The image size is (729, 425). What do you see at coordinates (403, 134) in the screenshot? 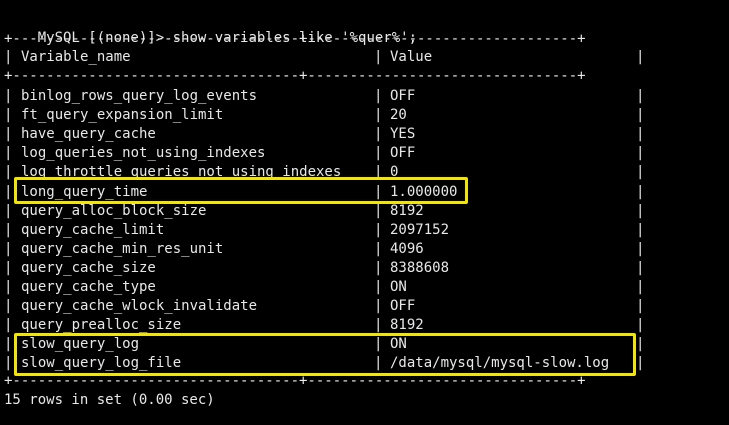
I see `variable-value: YES` at bounding box center [403, 134].